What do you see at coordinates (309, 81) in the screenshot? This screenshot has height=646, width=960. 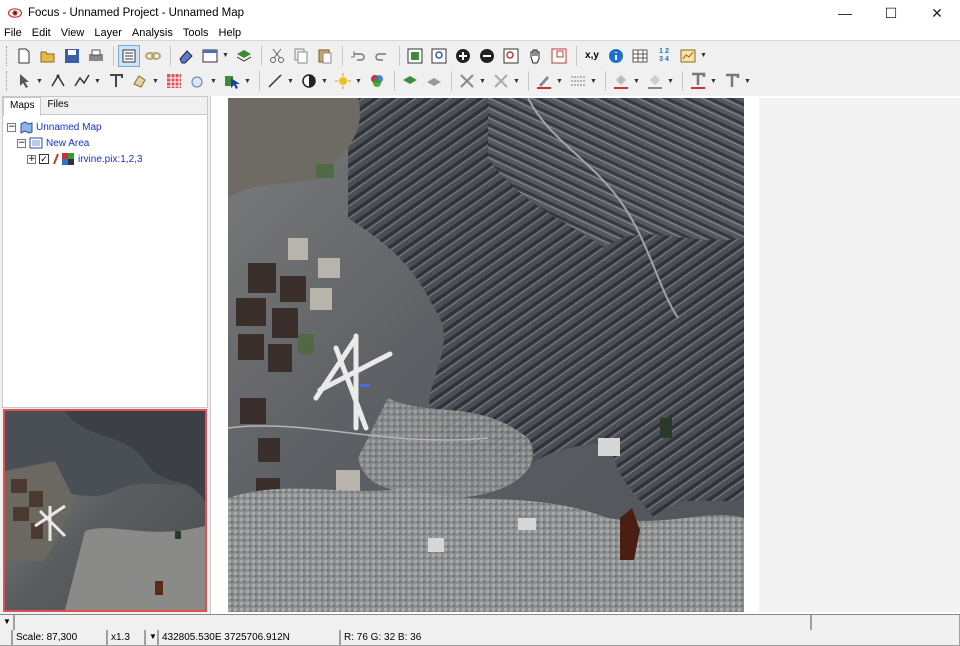 I see `contrast-button` at bounding box center [309, 81].